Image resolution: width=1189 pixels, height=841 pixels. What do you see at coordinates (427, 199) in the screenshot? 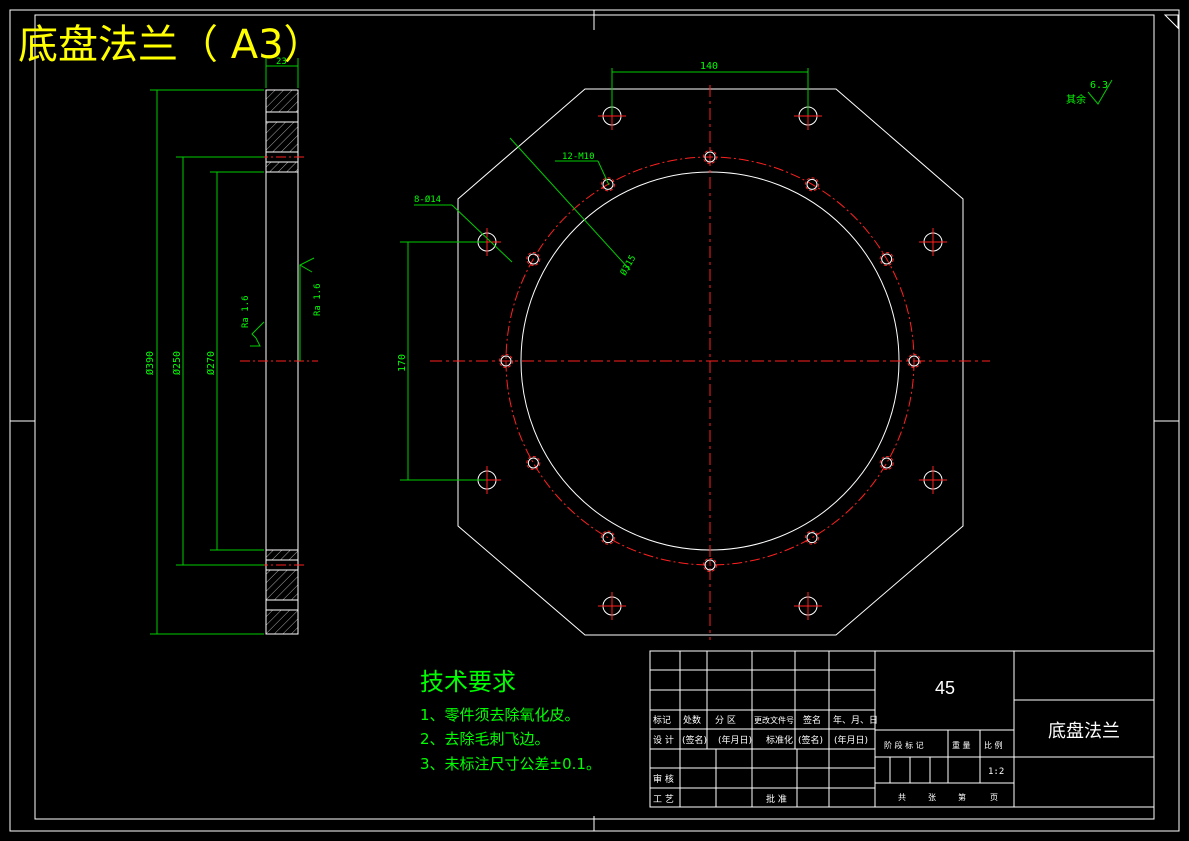
I see `callout-large-holes: 8-Ø14` at bounding box center [427, 199].